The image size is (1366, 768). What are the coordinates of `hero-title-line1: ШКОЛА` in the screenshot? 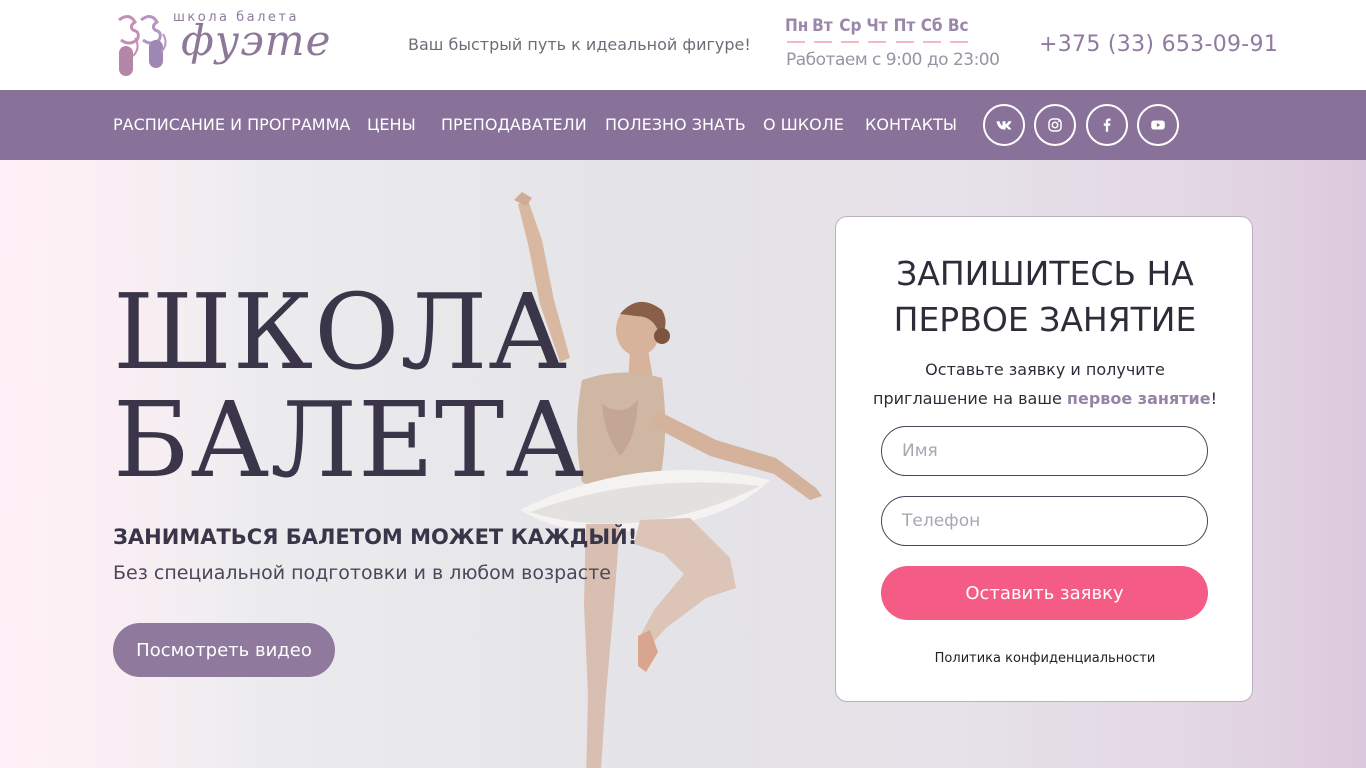 It's located at (340, 332).